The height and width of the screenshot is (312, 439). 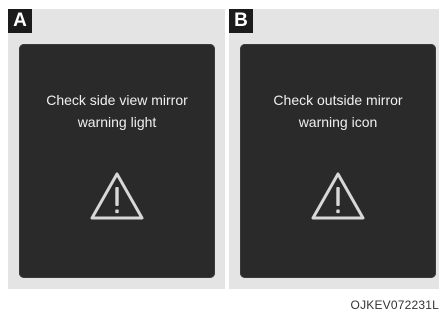 I want to click on panel-b-letter: B, so click(x=241, y=21).